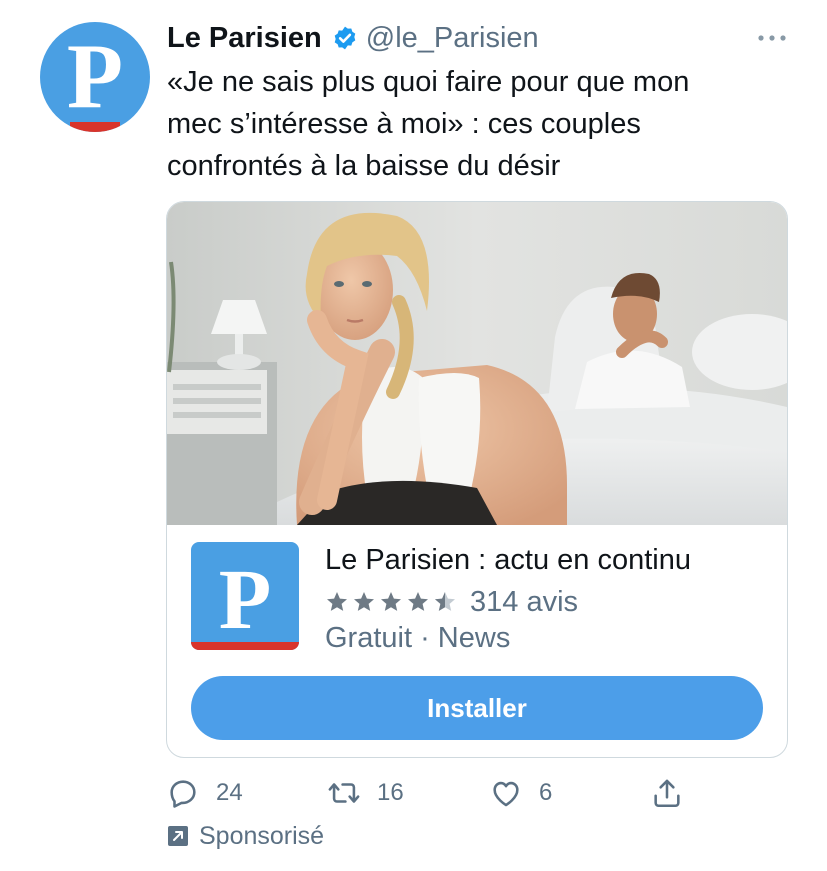 Image resolution: width=827 pixels, height=871 pixels. Describe the element at coordinates (345, 38) in the screenshot. I see `verified-badge-icon` at that location.